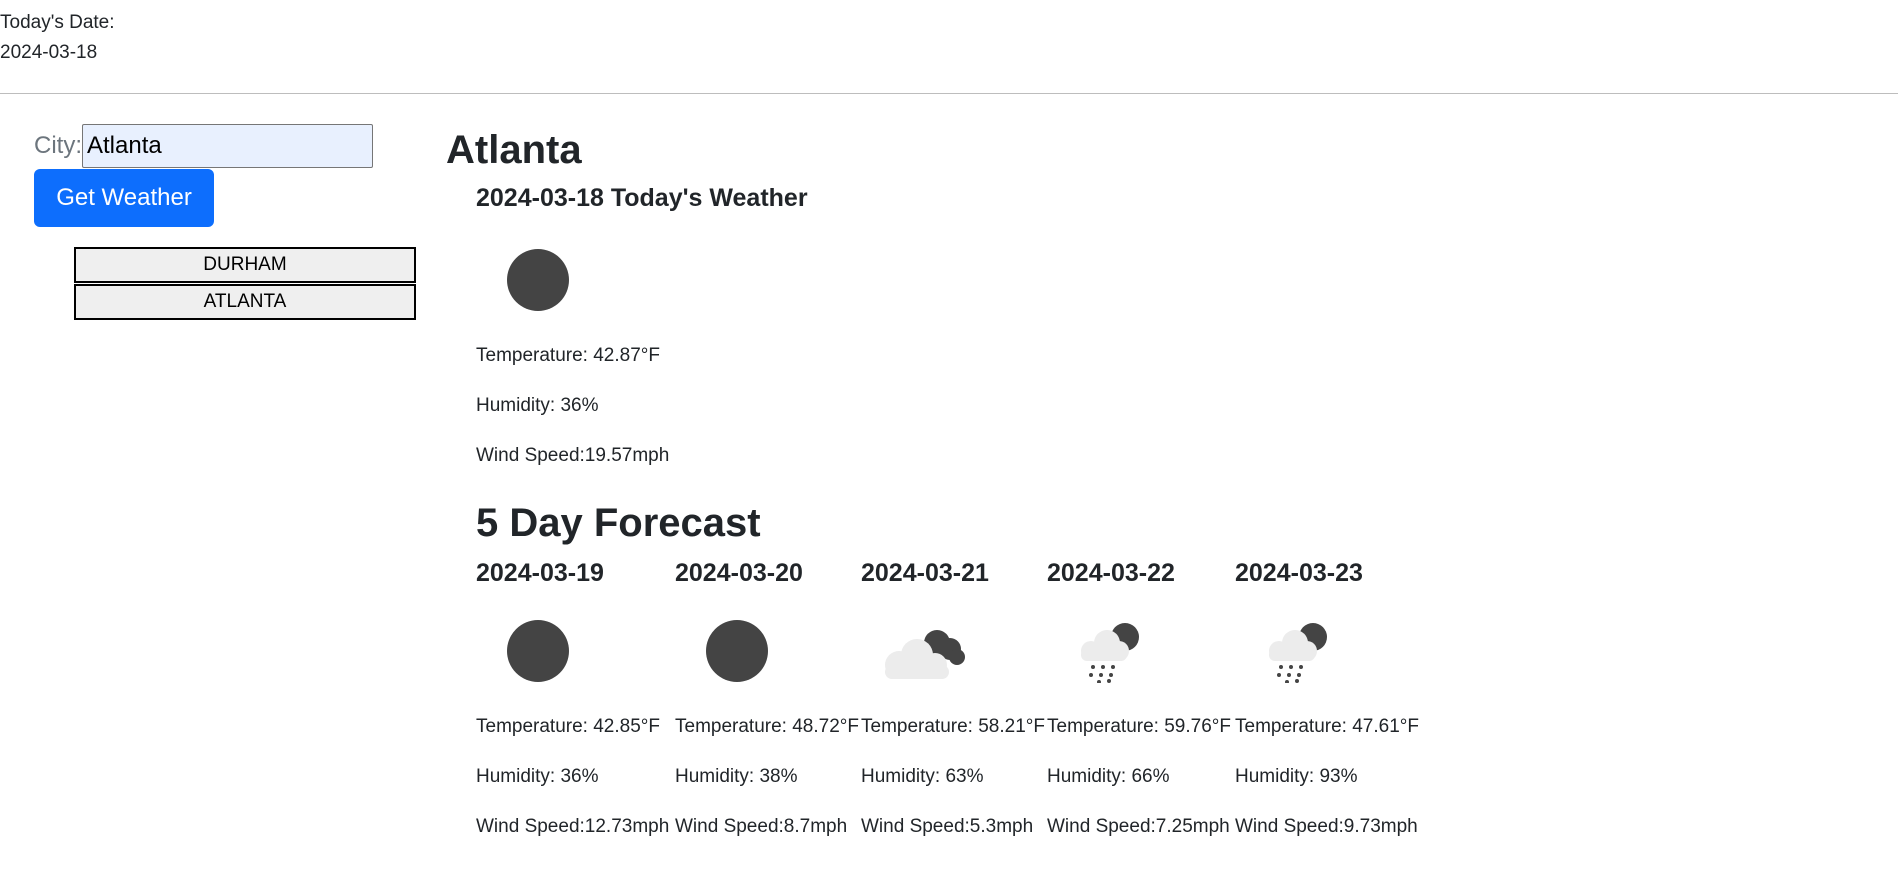  What do you see at coordinates (953, 726) in the screenshot?
I see `forecast-temperature: Temperature: 58.21°F` at bounding box center [953, 726].